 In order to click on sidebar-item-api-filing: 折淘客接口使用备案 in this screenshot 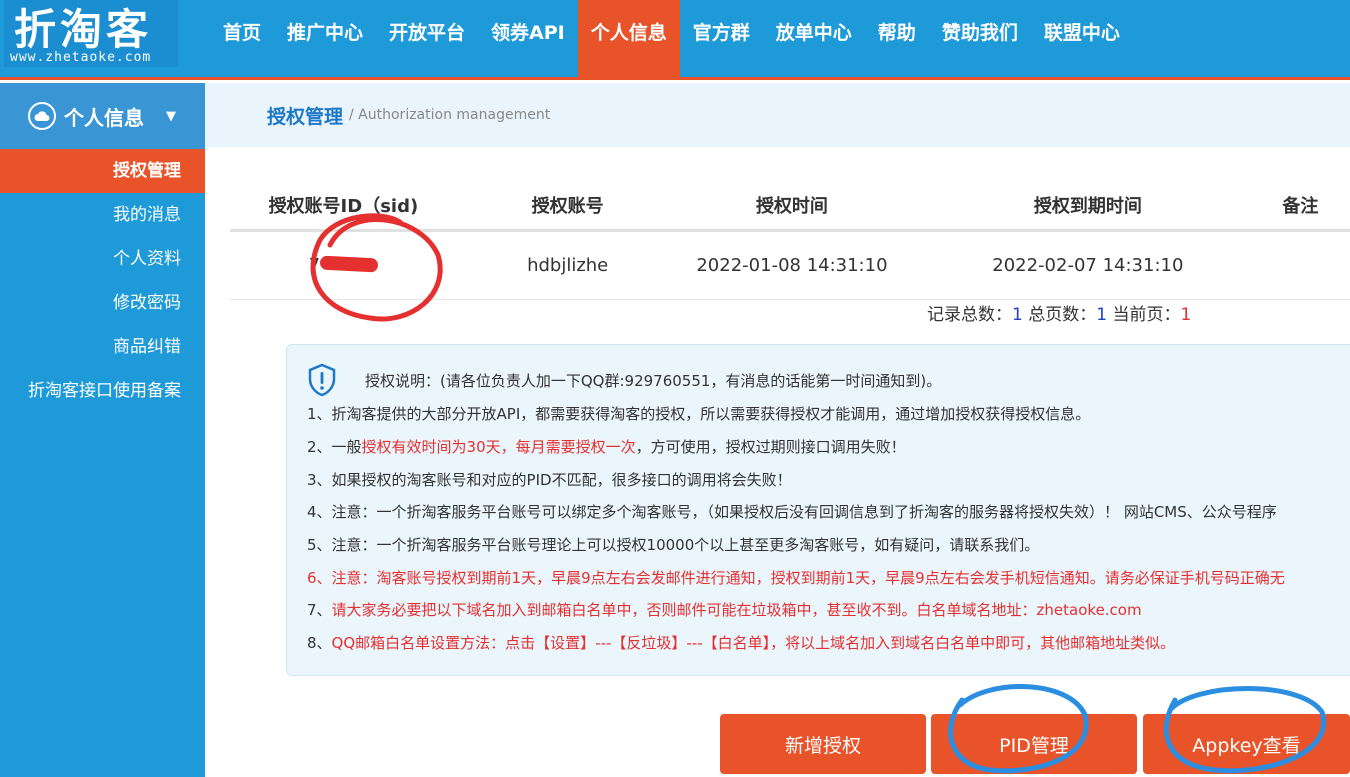, I will do `click(102, 391)`.